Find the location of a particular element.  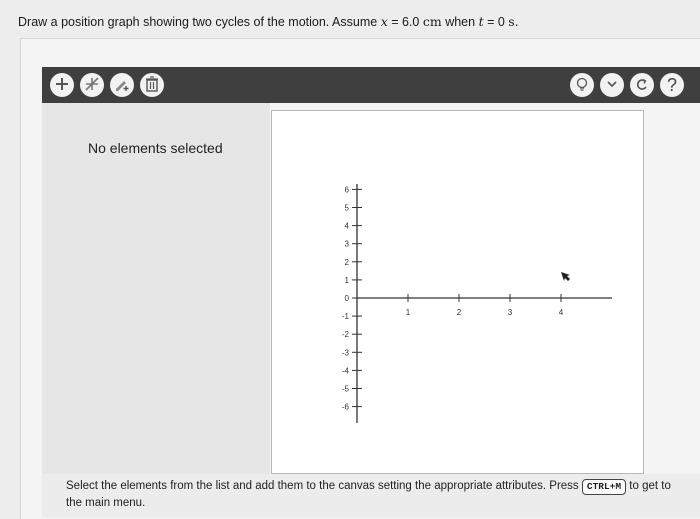

chevron-down-icon is located at coordinates (612, 85).